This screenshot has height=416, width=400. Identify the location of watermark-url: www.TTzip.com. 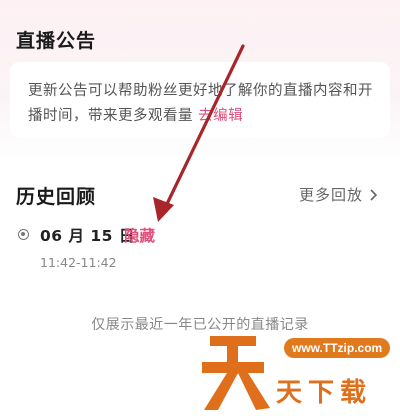
(337, 348).